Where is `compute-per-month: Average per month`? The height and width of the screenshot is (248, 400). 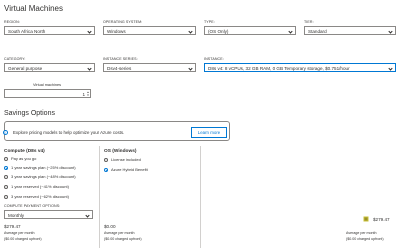 compute-per-month: Average per month is located at coordinates (19, 233).